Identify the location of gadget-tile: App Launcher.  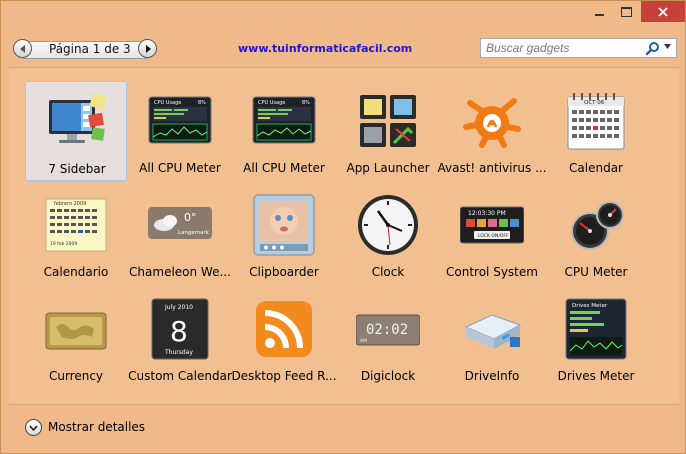
(388, 131).